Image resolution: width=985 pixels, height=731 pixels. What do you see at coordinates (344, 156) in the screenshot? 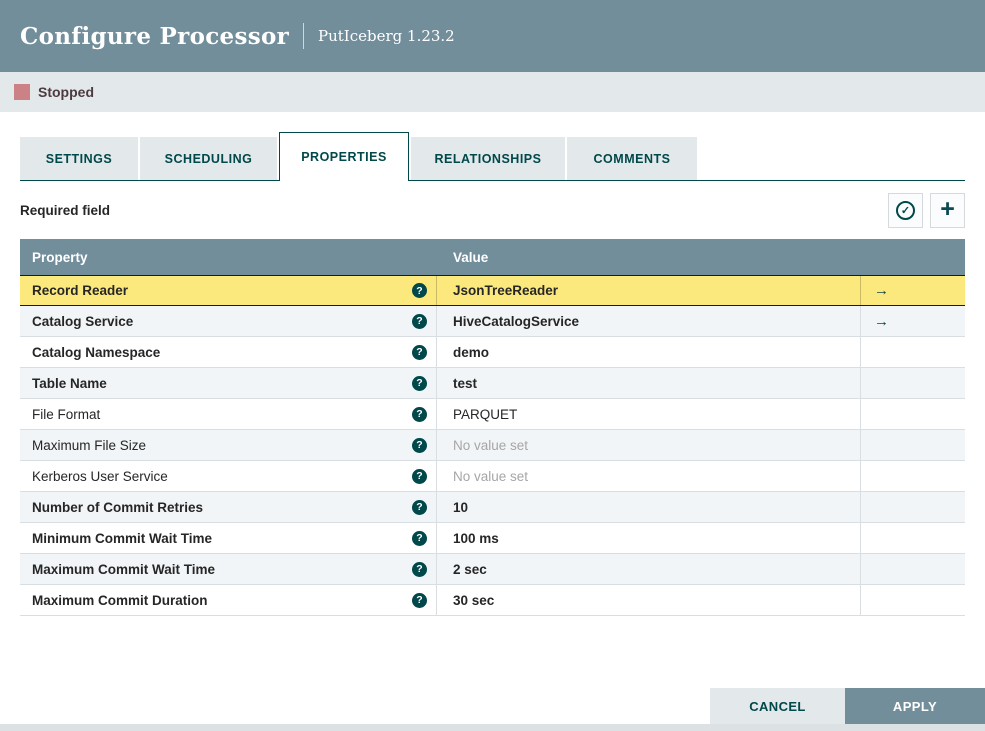
I see `tab-properties: PROPERTIES` at bounding box center [344, 156].